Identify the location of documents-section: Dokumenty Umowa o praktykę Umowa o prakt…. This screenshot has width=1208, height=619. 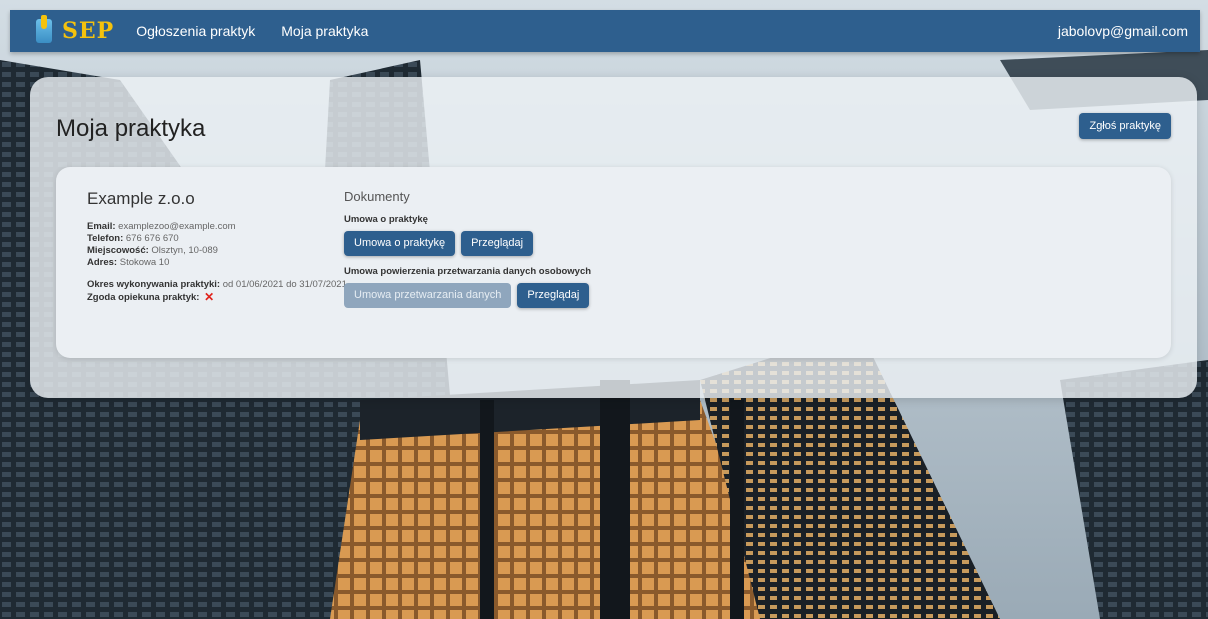
(544, 253).